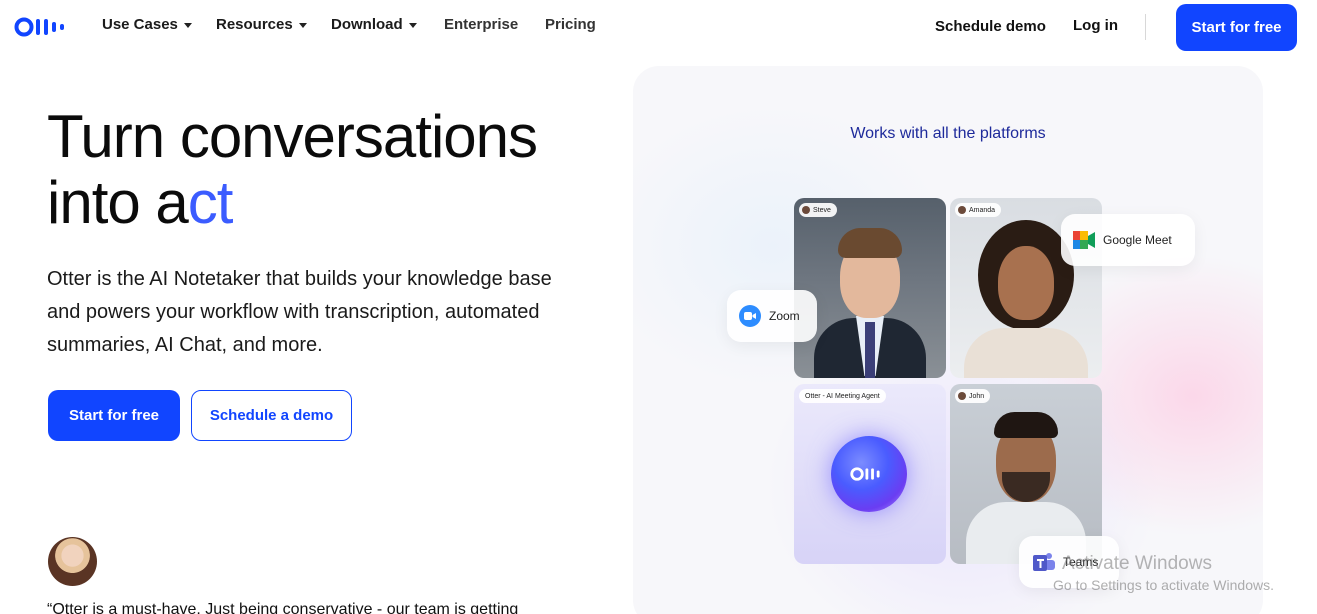  Describe the element at coordinates (72, 561) in the screenshot. I see `testimonial-avatar` at that location.